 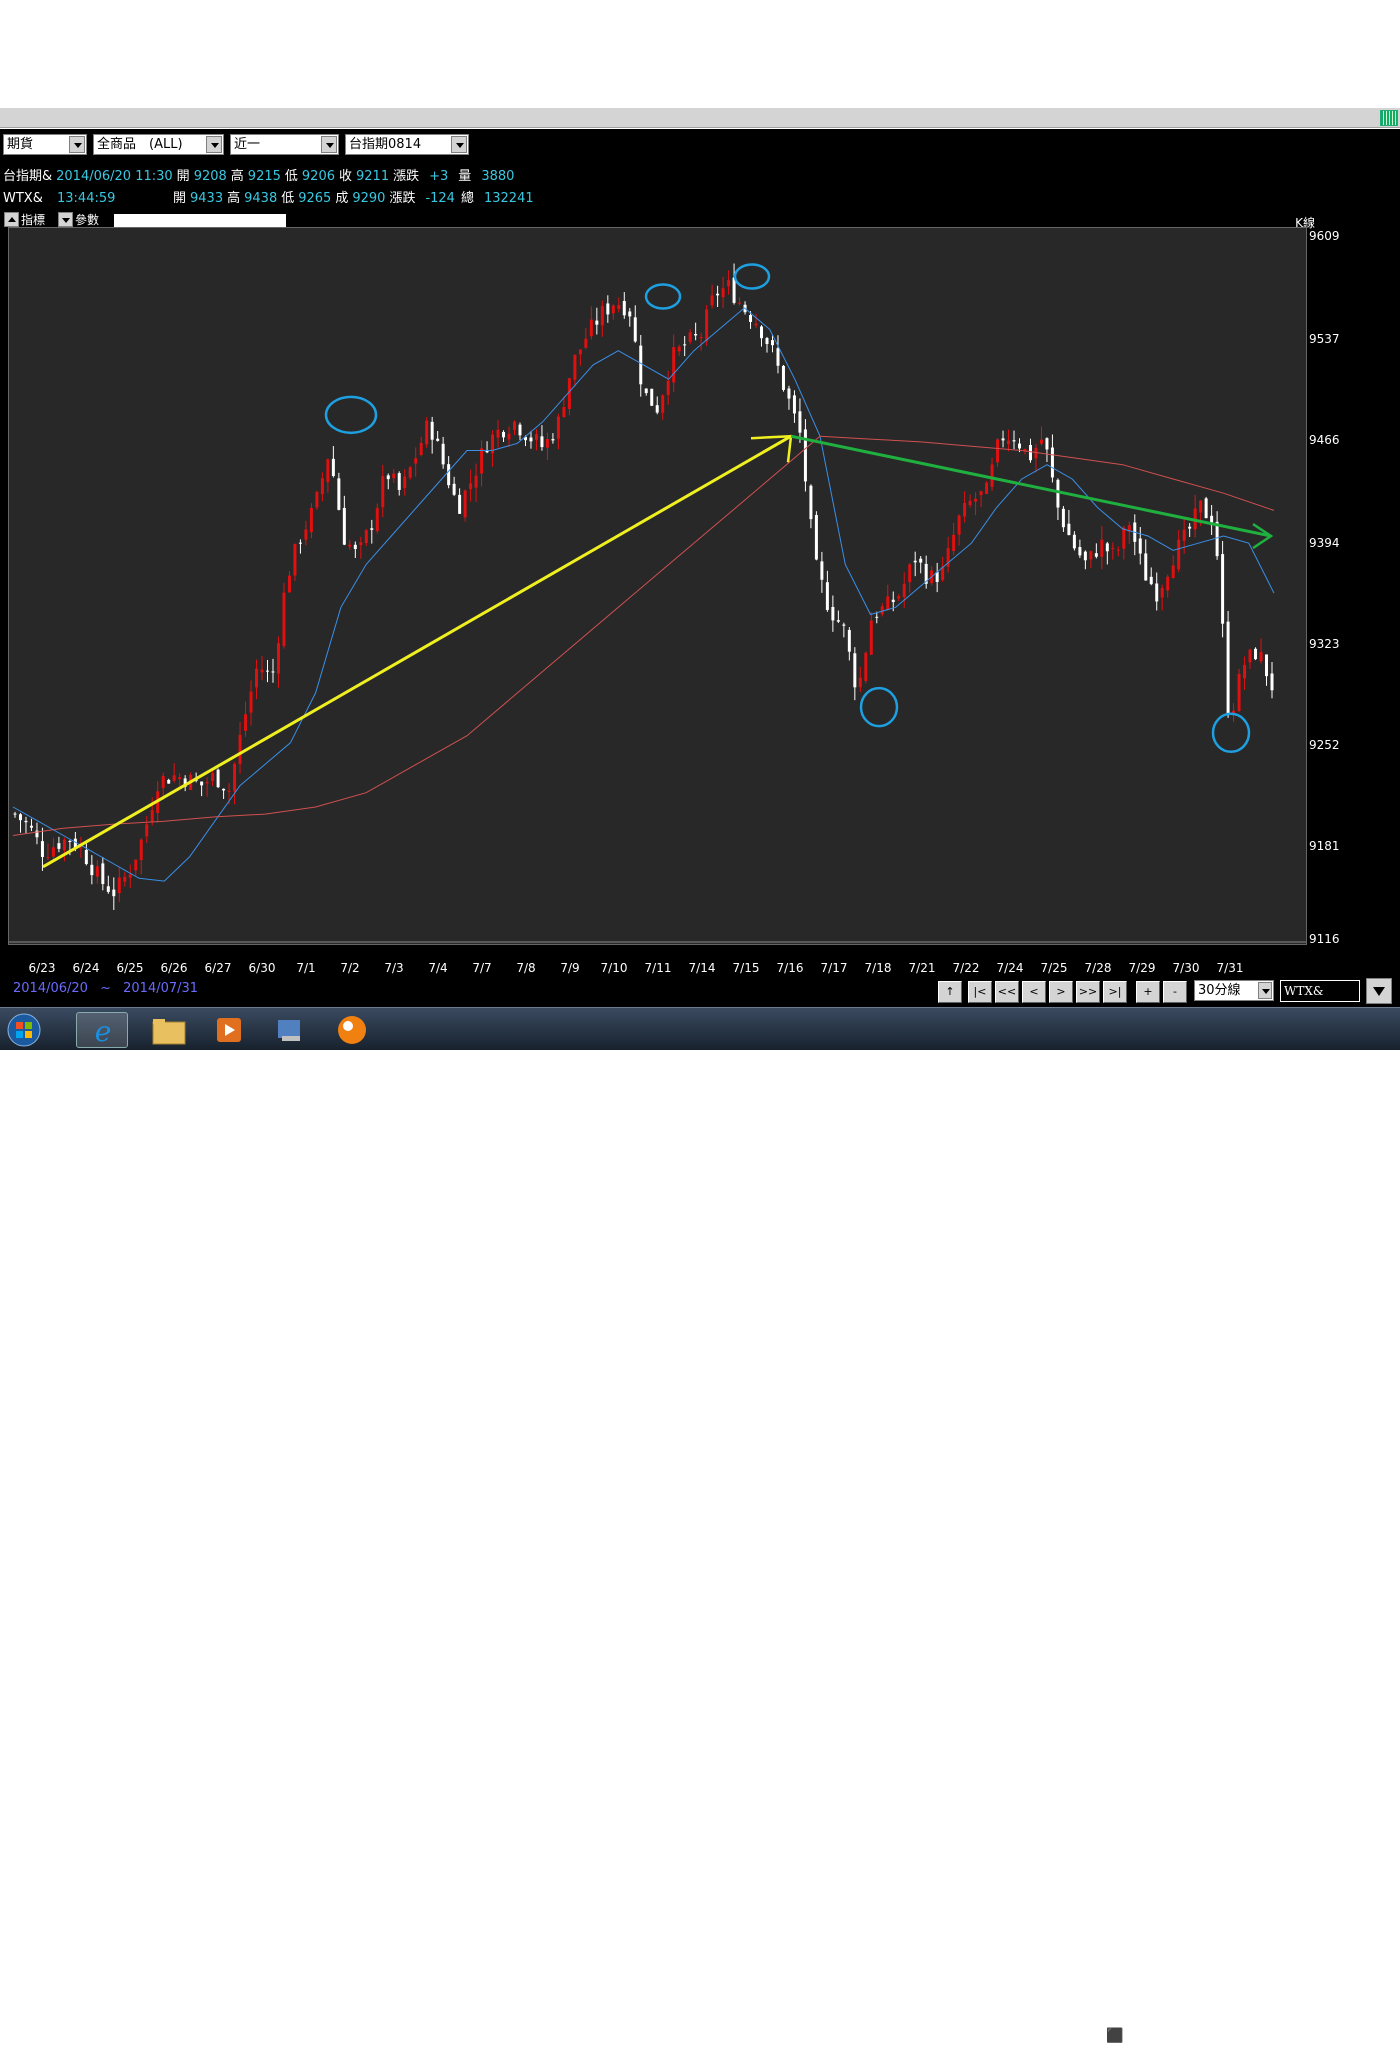 What do you see at coordinates (439, 176) in the screenshot?
I see `change-value: +3` at bounding box center [439, 176].